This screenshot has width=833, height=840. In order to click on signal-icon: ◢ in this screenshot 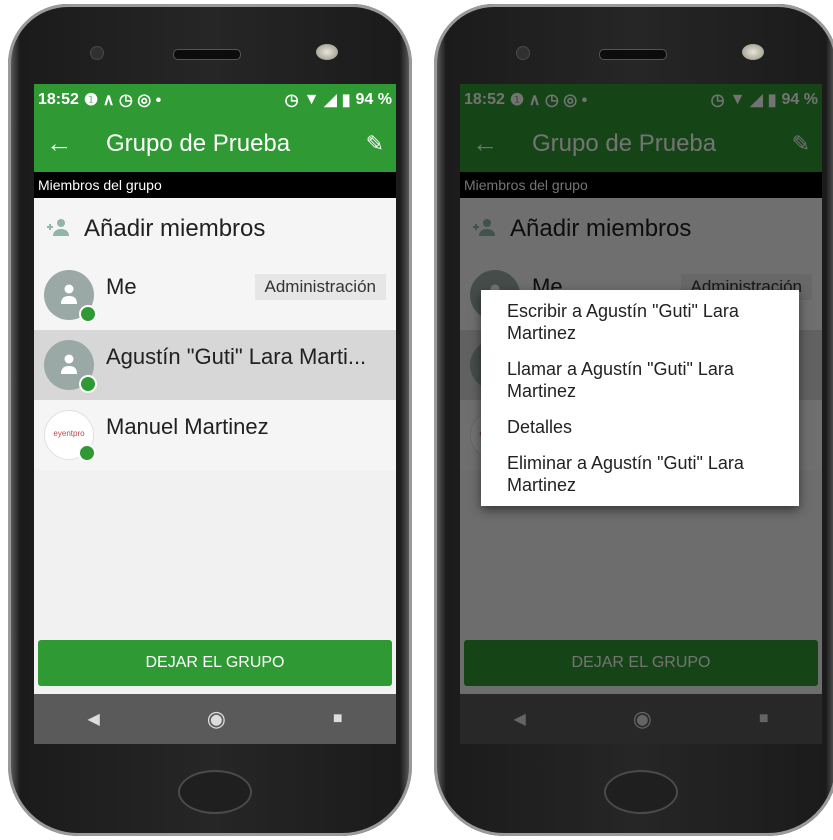, I will do `click(330, 100)`.